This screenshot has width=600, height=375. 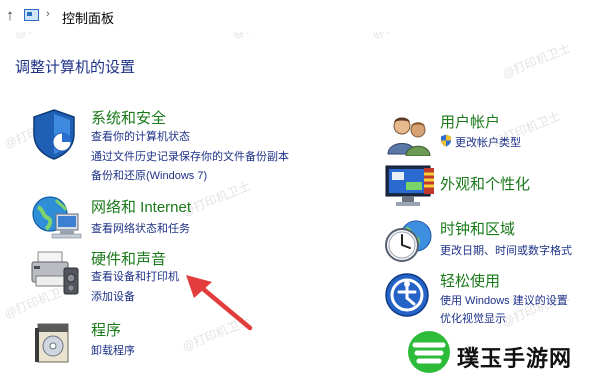 What do you see at coordinates (485, 183) in the screenshot?
I see `category-title-appearance-personalization: 外观和个性化` at bounding box center [485, 183].